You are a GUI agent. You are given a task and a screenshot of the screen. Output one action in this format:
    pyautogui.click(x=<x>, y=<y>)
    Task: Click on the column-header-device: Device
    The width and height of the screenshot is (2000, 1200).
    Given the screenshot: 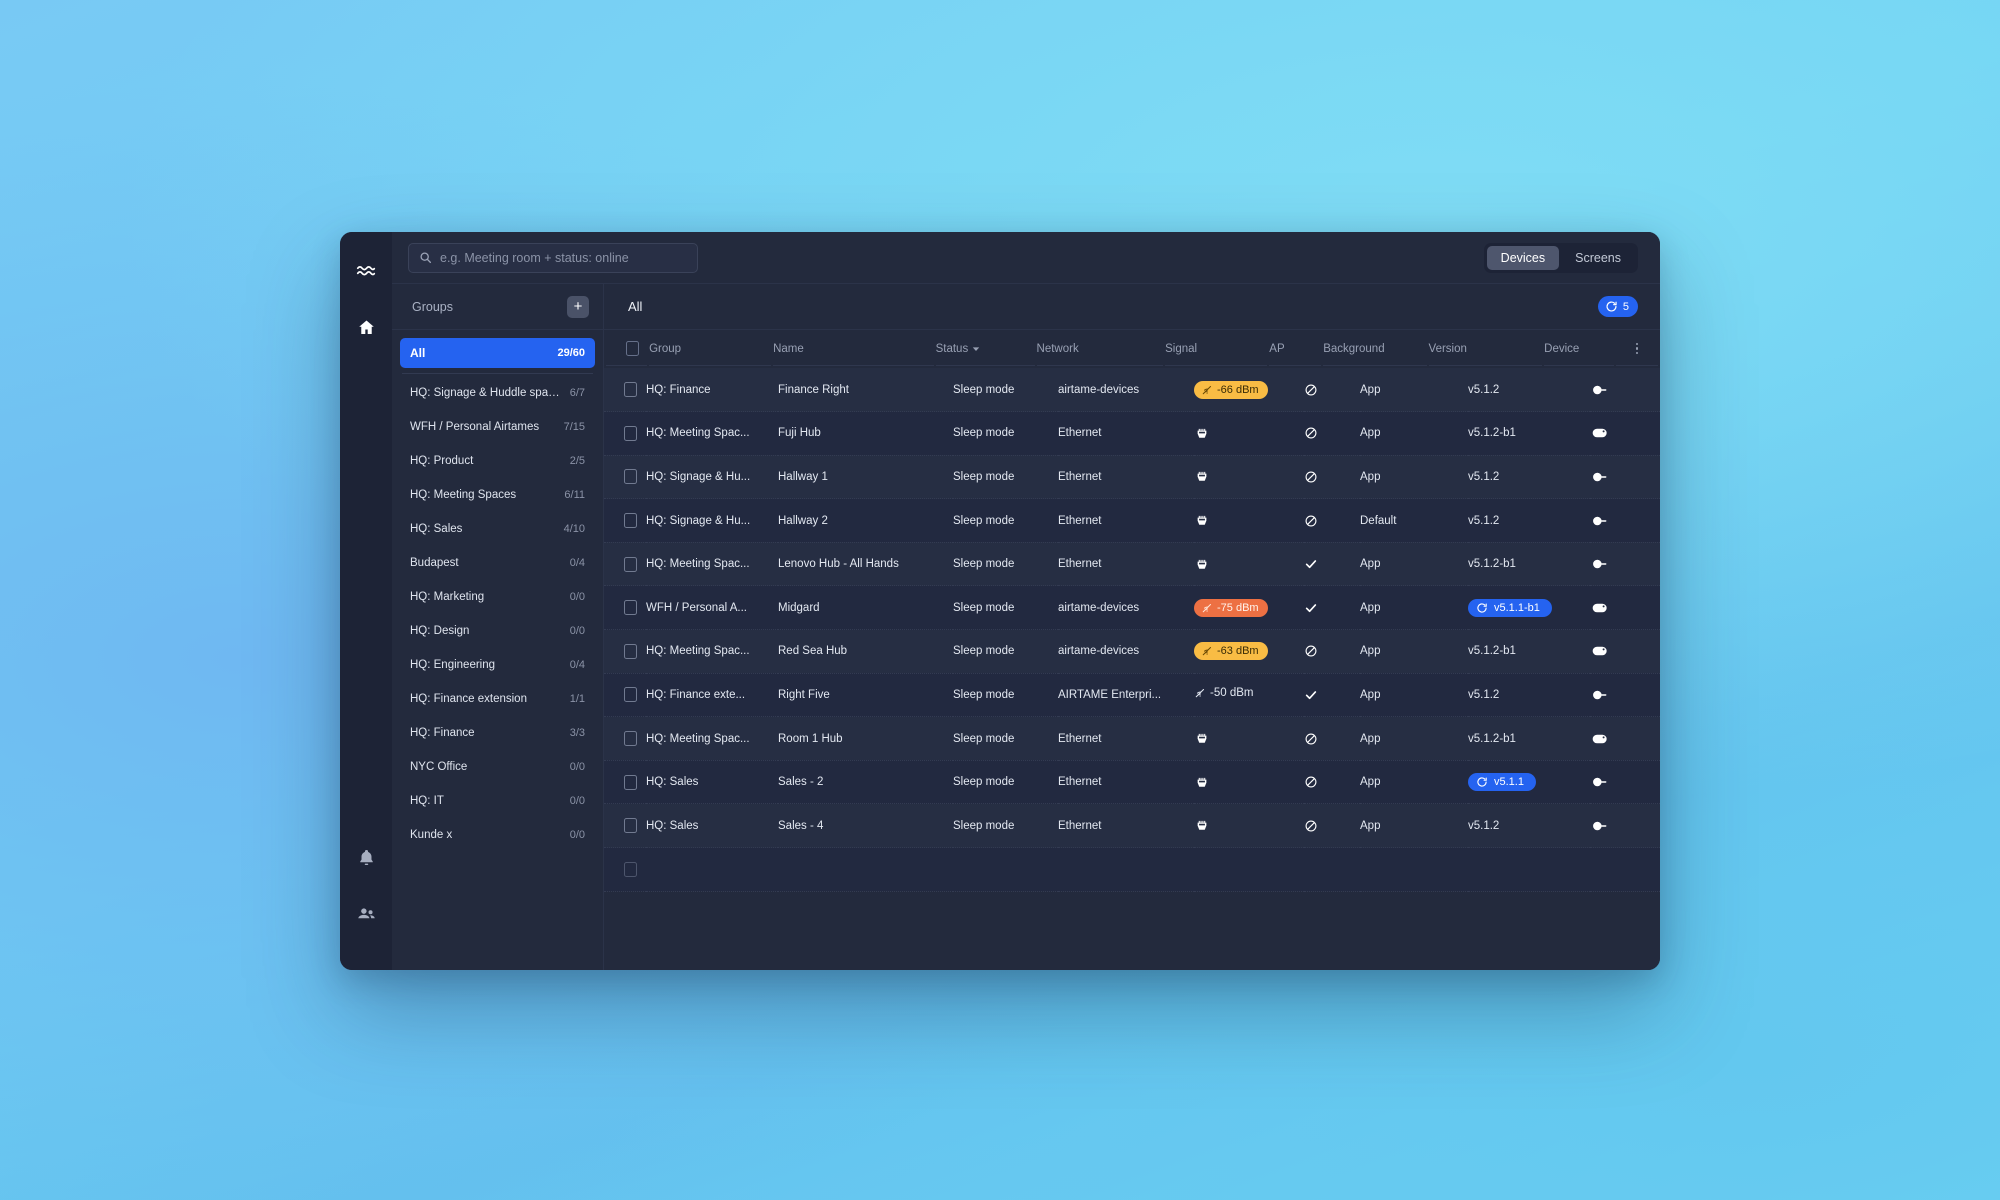 What is the action you would take?
    pyautogui.click(x=1579, y=349)
    